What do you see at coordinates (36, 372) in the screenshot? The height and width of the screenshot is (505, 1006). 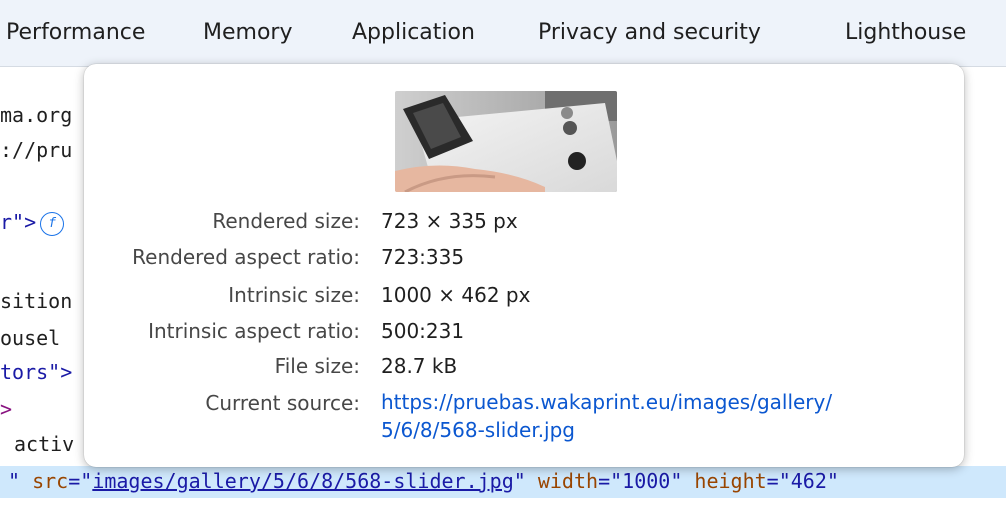 I see `code-line: tors">` at bounding box center [36, 372].